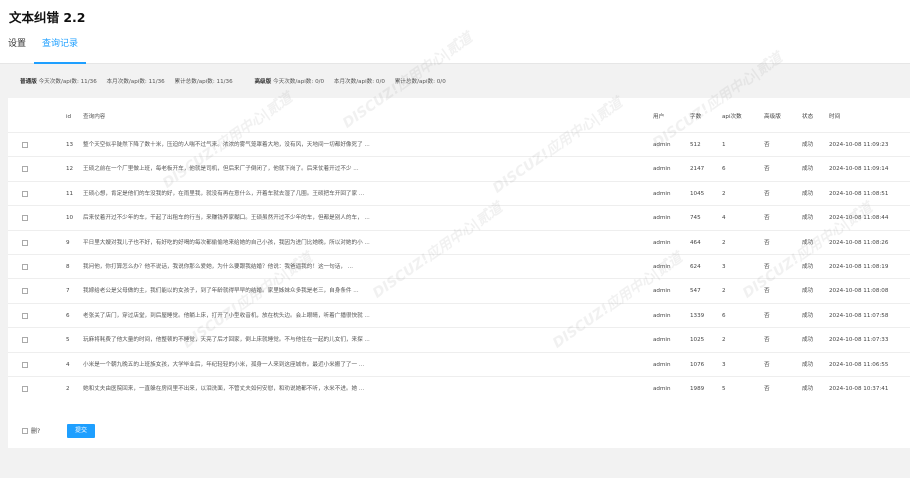 The width and height of the screenshot is (910, 478). Describe the element at coordinates (732, 117) in the screenshot. I see `header-api: api次数` at that location.